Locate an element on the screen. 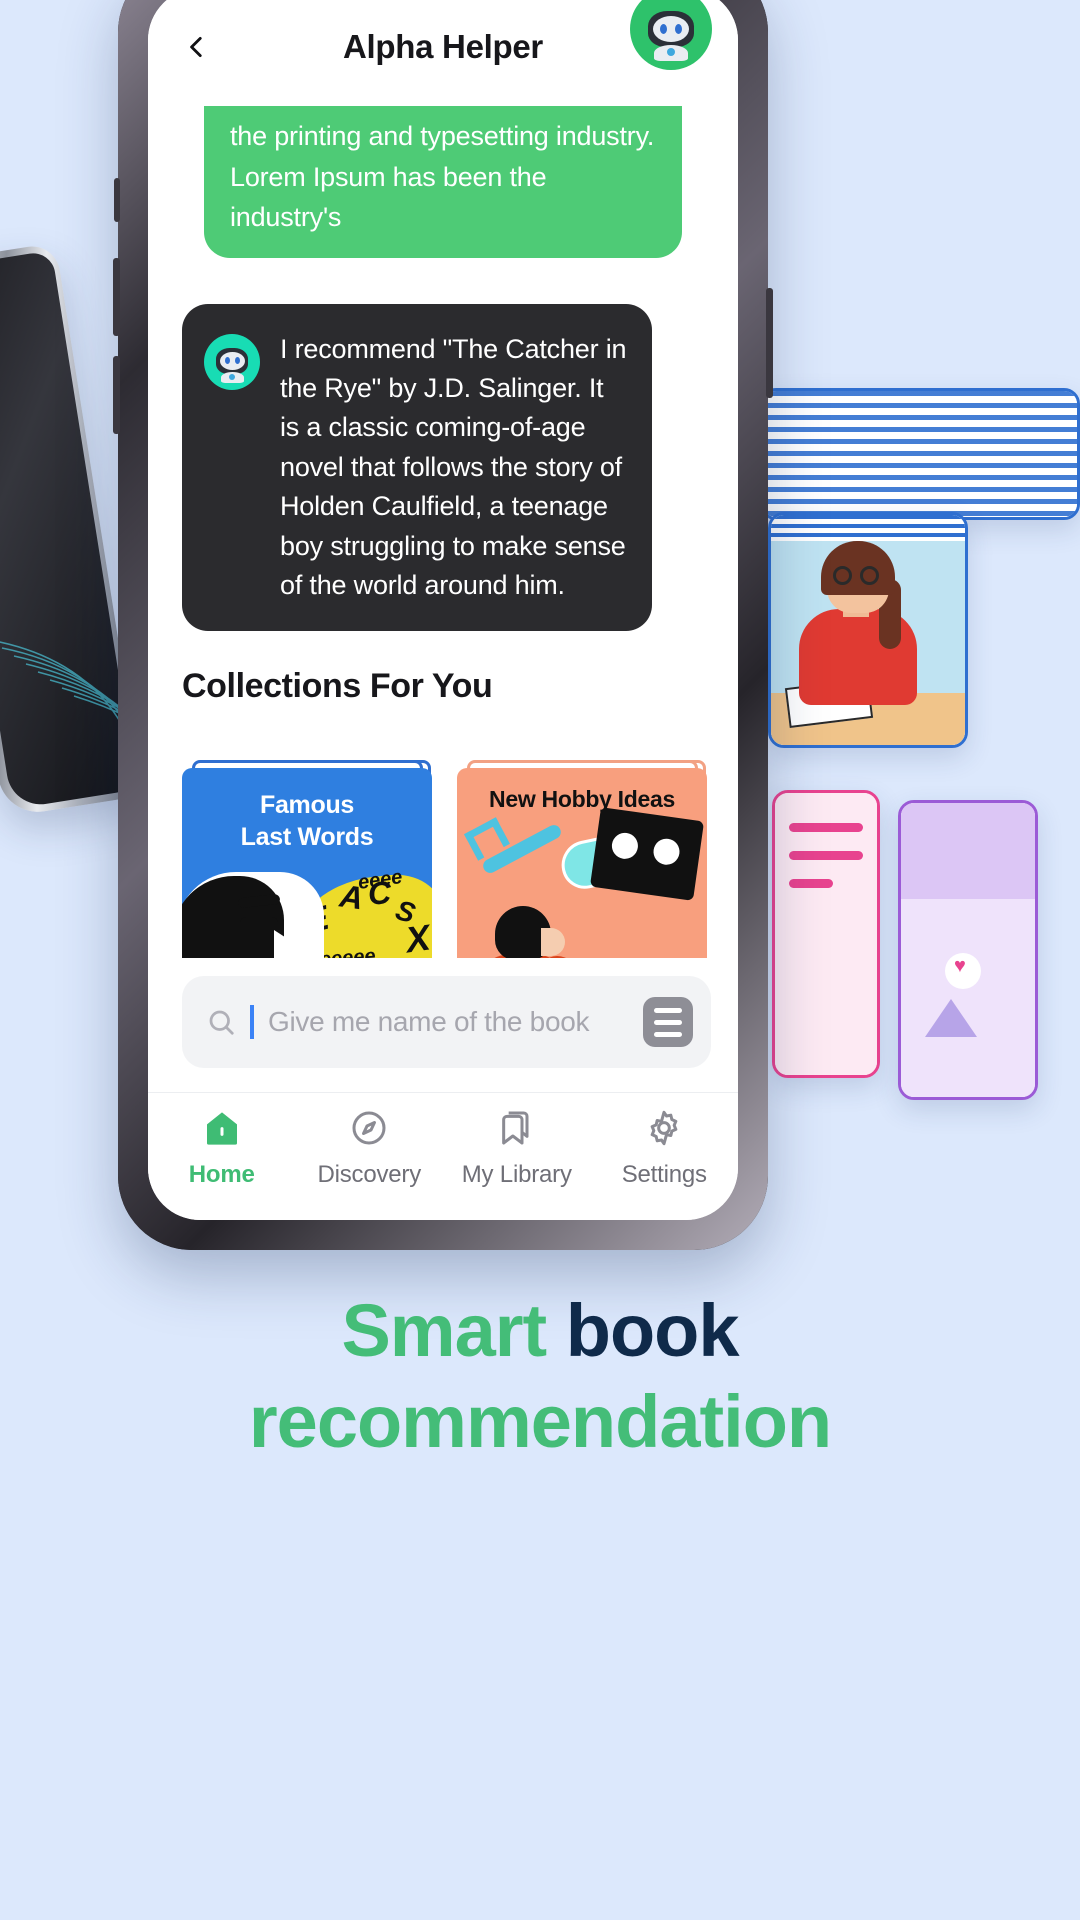  message-composer is located at coordinates (443, 1025).